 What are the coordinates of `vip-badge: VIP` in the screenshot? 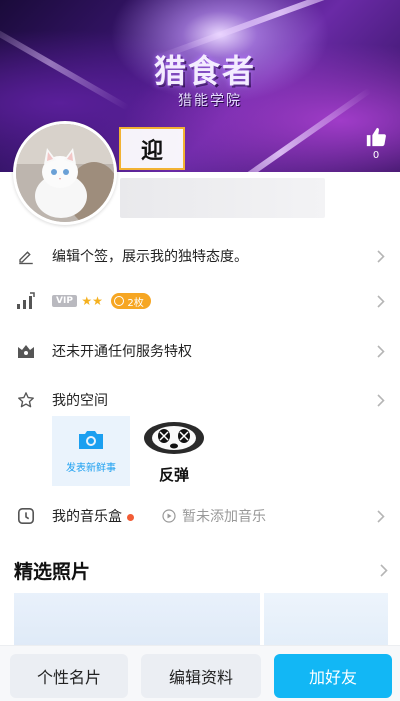 It's located at (64, 301).